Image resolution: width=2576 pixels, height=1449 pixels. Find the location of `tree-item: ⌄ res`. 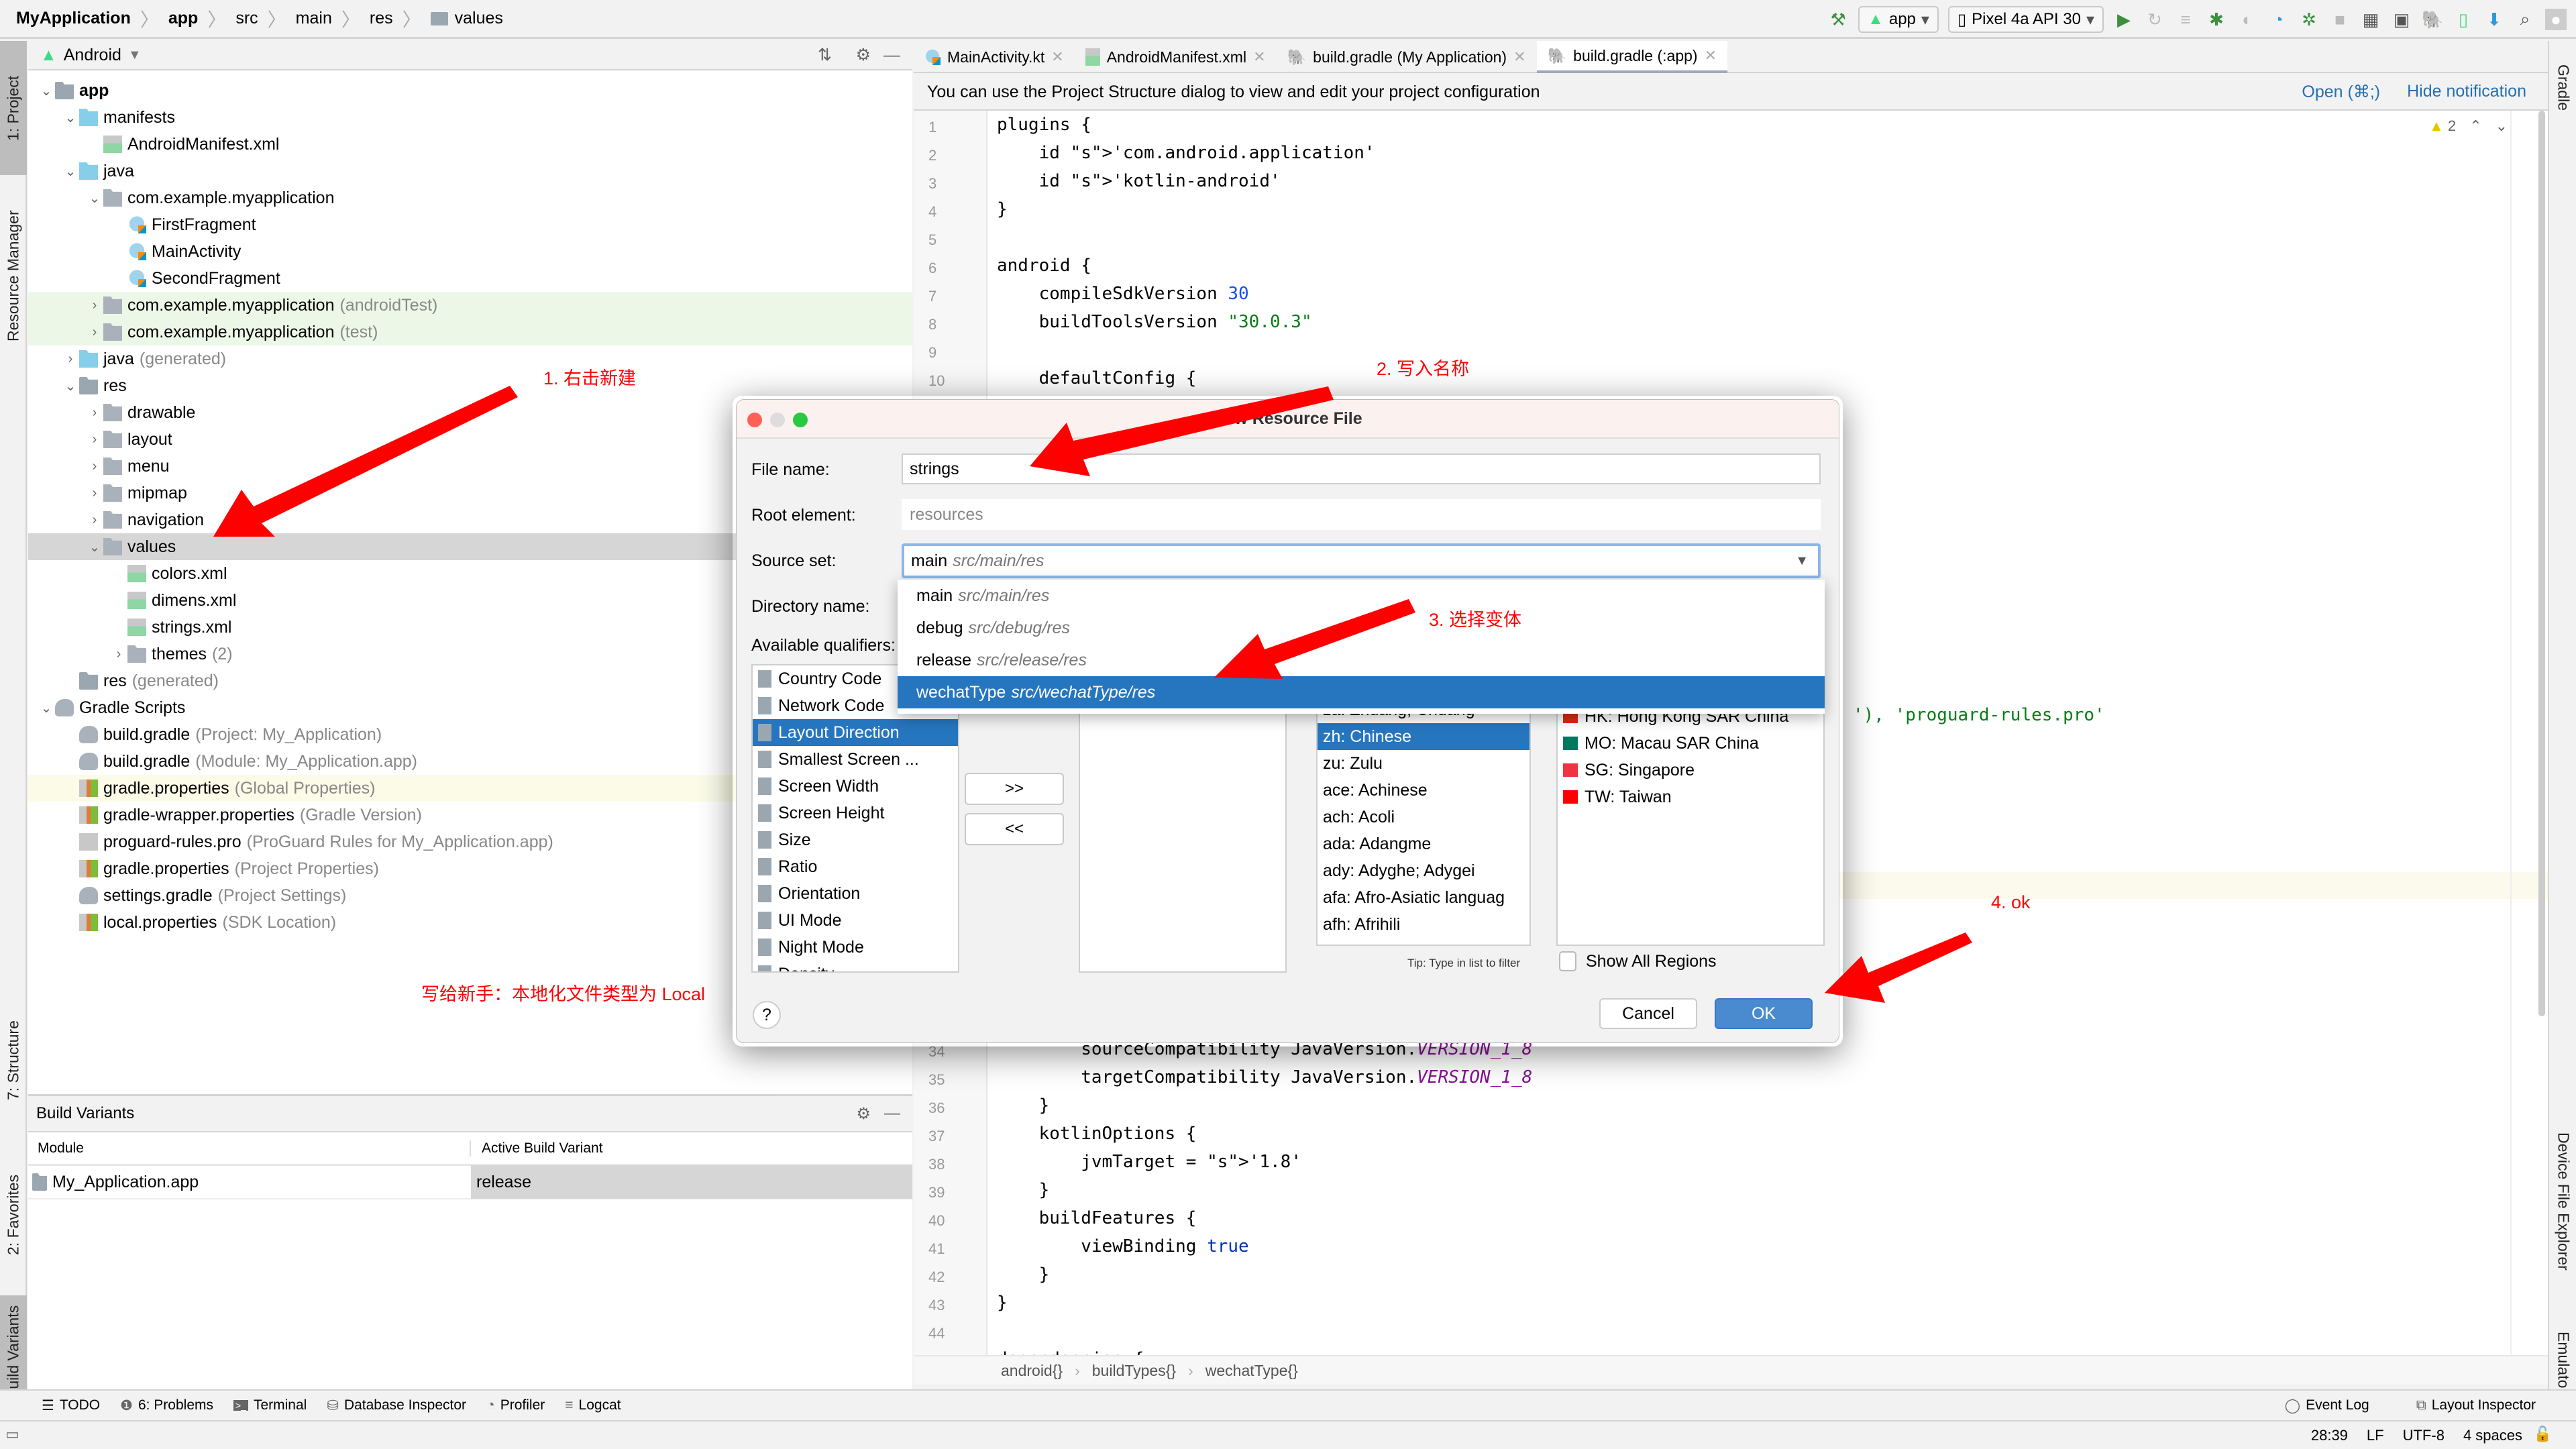

tree-item: ⌄ res is located at coordinates (470, 385).